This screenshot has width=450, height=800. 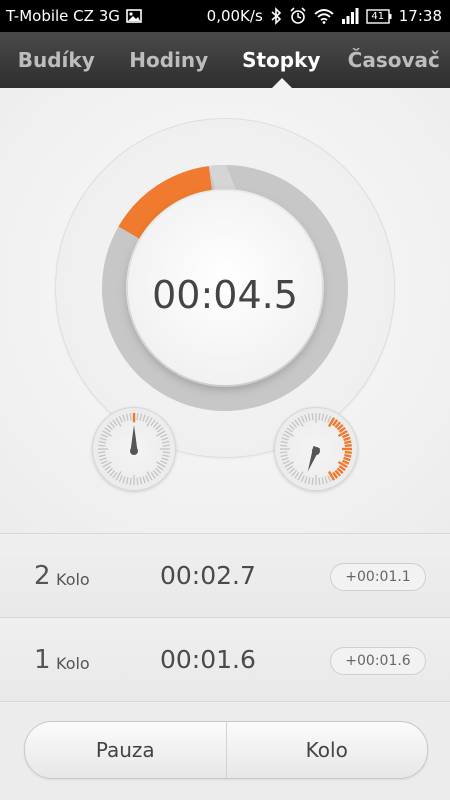 I want to click on lap-button: Kolo, so click(x=326, y=750).